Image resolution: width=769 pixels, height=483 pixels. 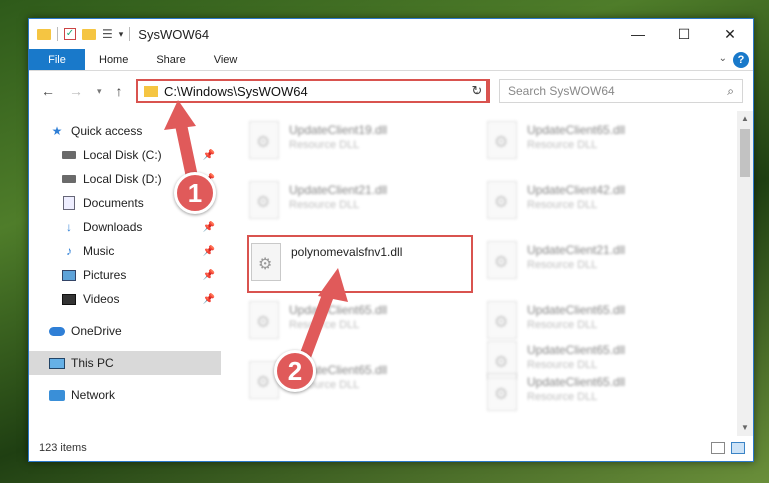 I want to click on sidebar-item-label: Documents, so click(x=113, y=203).